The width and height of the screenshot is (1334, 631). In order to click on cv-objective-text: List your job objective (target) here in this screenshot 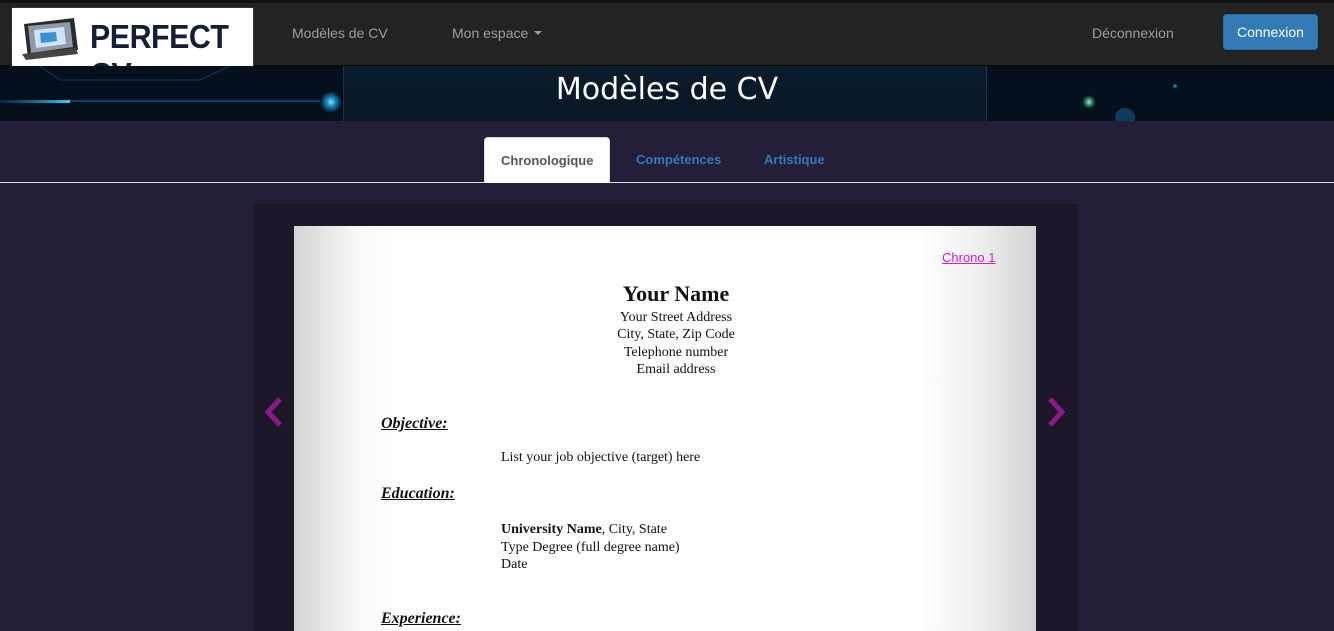, I will do `click(601, 457)`.